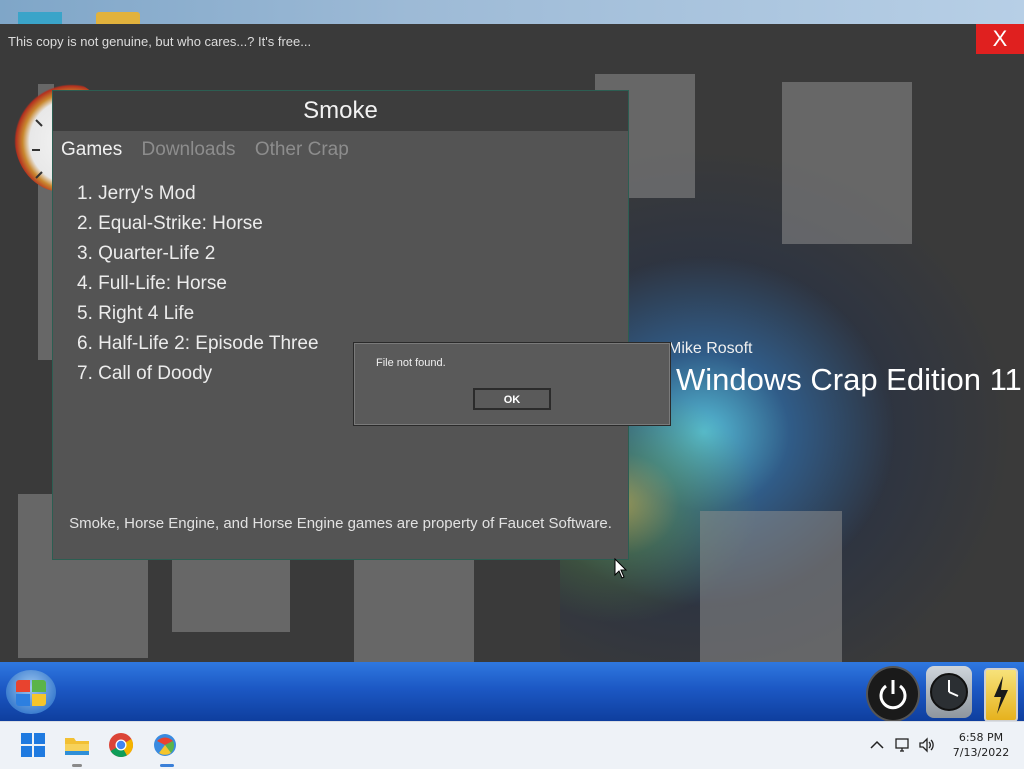 This screenshot has width=1024, height=769. I want to click on fake-start-button, so click(31, 692).